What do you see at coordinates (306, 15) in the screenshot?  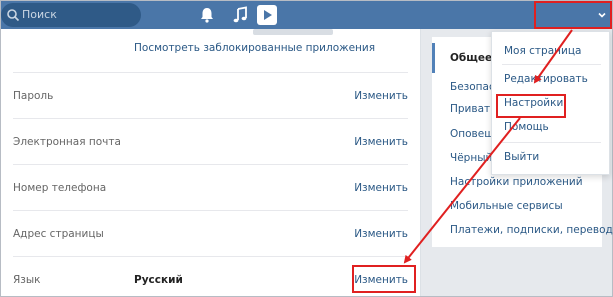 I see `top-bar: Поиск` at bounding box center [306, 15].